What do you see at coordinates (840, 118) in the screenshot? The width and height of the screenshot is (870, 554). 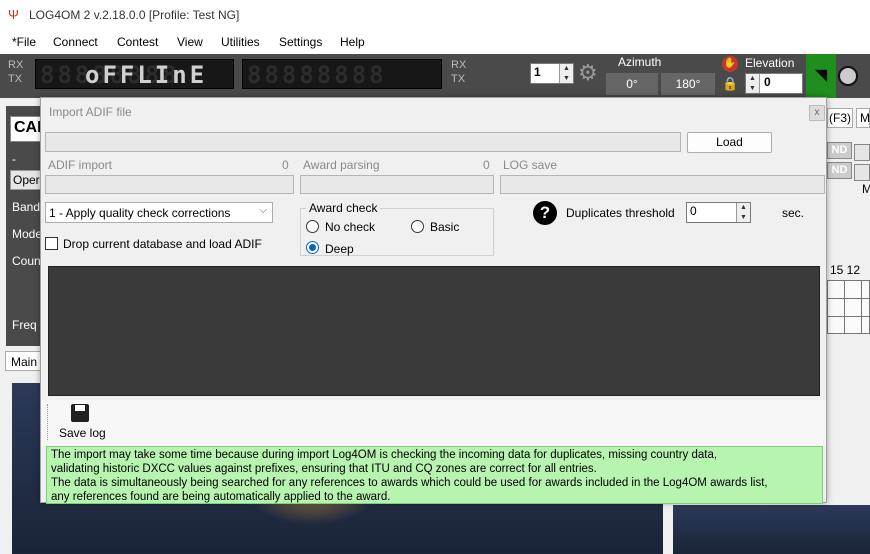 I see `f3-button: (F3)` at bounding box center [840, 118].